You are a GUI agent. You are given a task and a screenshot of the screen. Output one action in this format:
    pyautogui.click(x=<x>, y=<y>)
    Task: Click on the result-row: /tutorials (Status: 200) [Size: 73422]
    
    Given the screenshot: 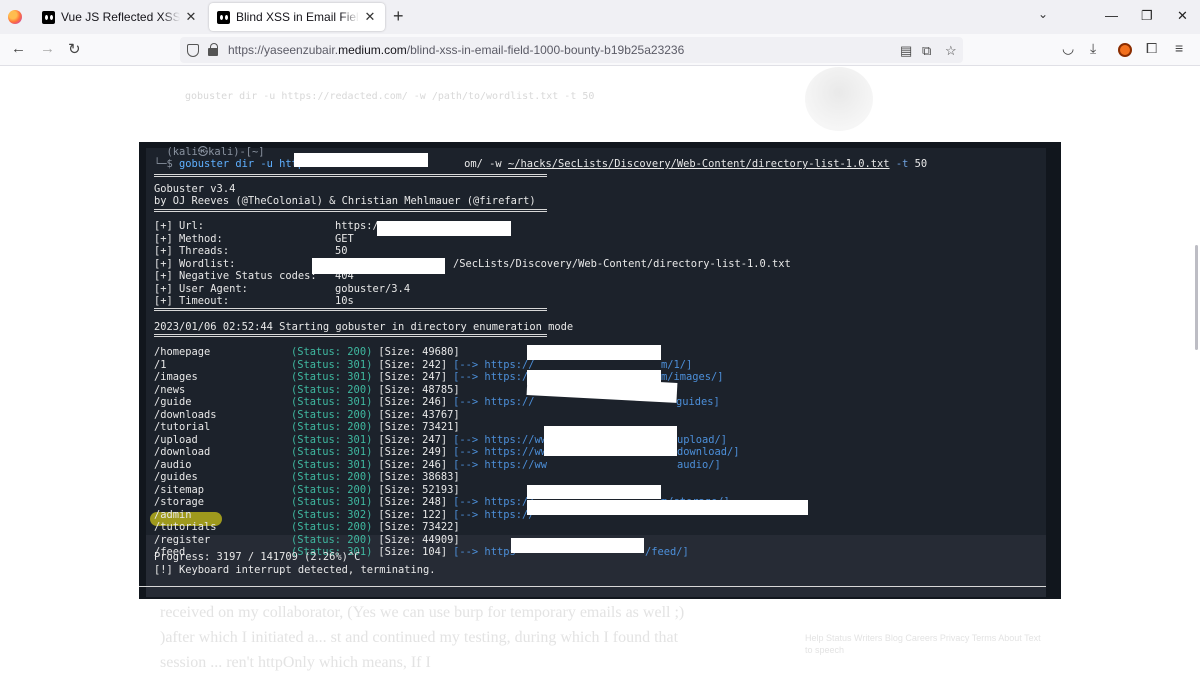 What is the action you would take?
    pyautogui.click(x=307, y=527)
    